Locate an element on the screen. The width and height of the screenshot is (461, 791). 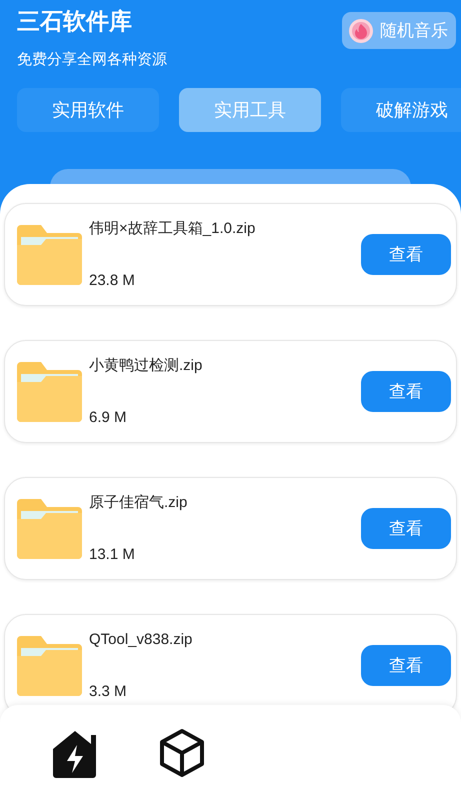
file-name: QTool_v838.zip is located at coordinates (141, 640).